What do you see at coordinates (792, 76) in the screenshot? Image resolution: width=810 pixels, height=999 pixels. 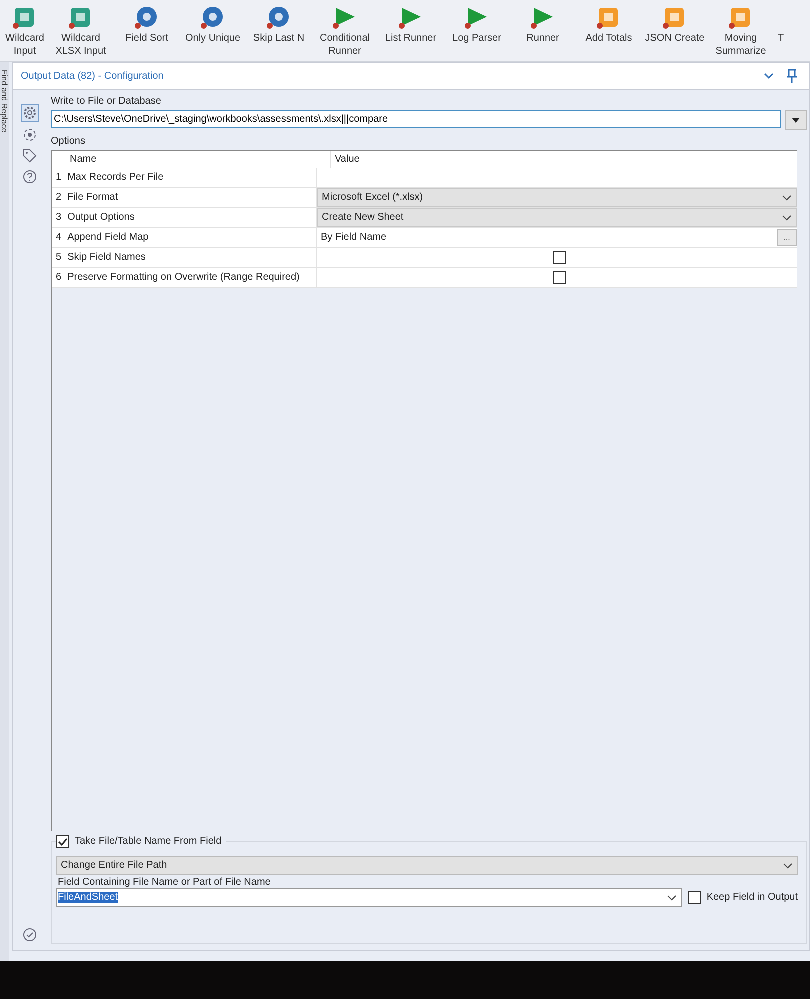 I see `pin-icon` at bounding box center [792, 76].